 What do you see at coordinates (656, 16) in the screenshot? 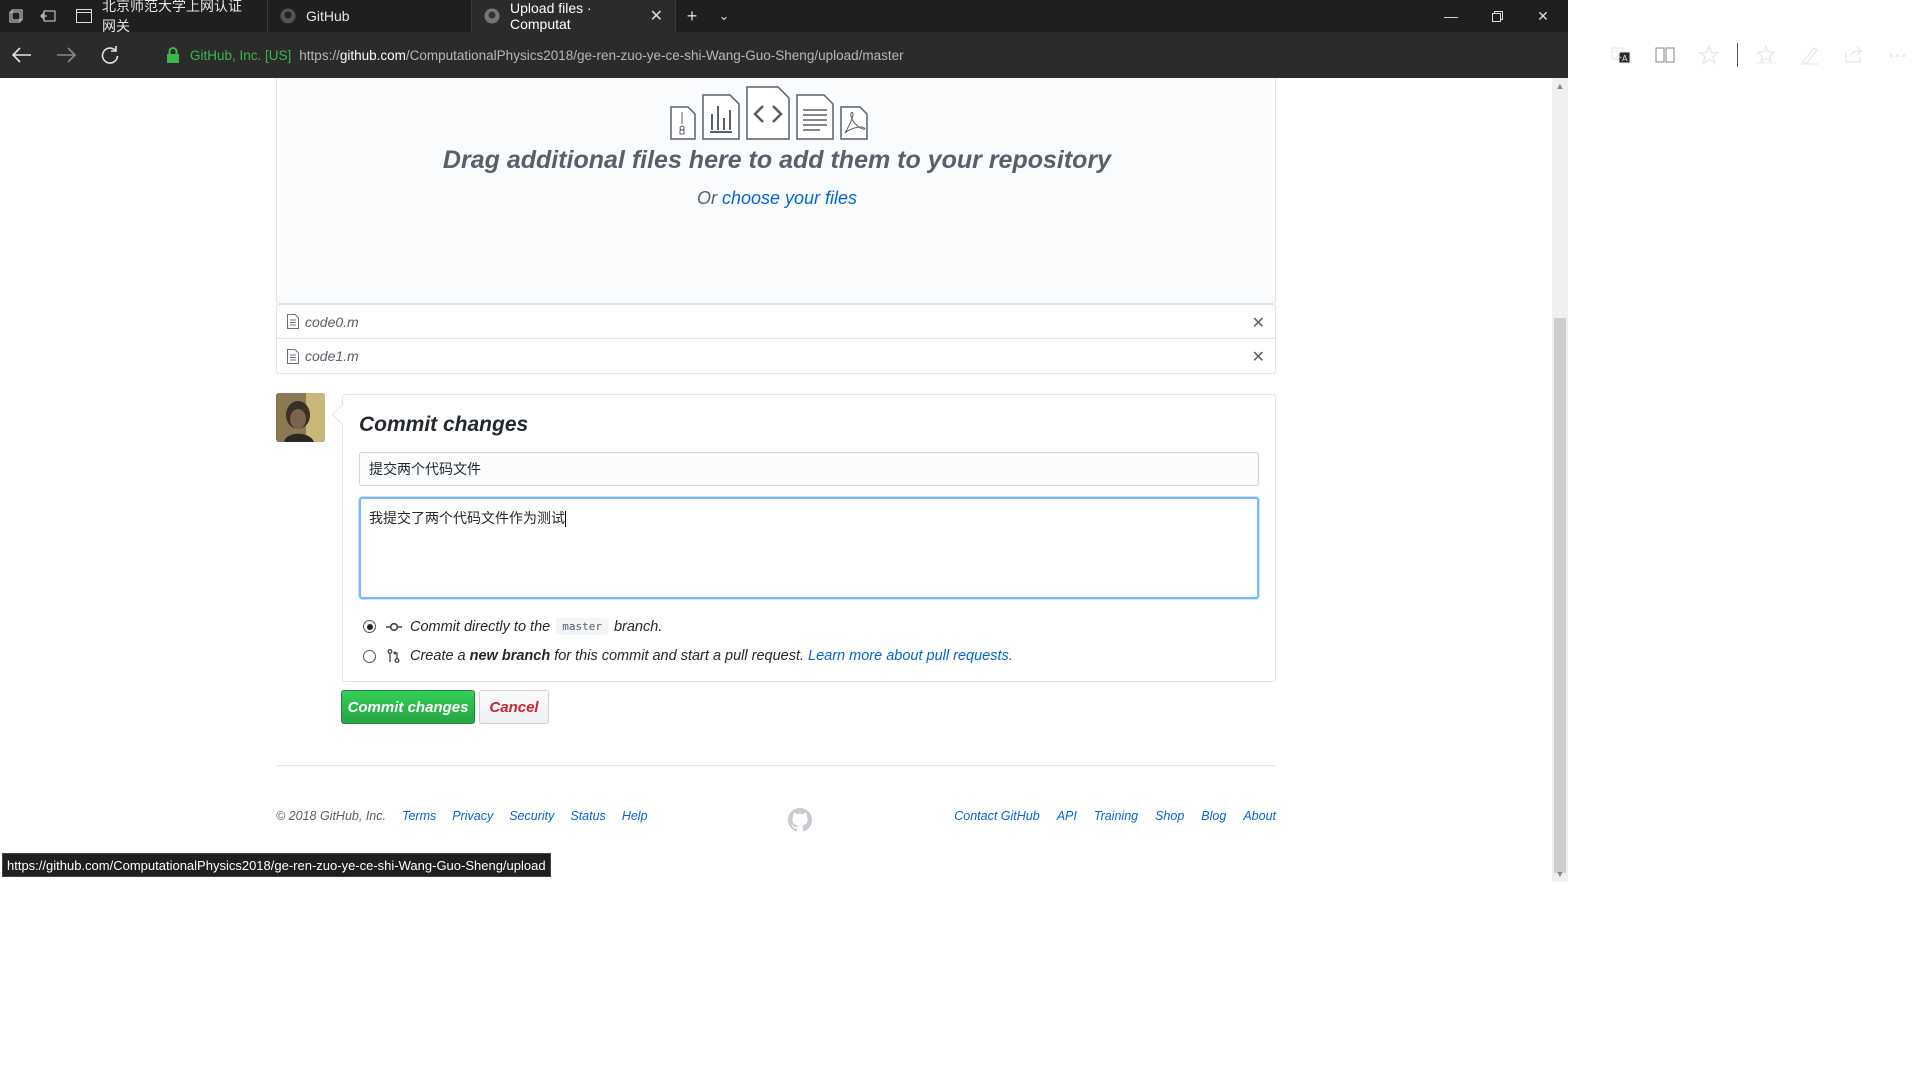
I see `close-tab-icon: ✕` at bounding box center [656, 16].